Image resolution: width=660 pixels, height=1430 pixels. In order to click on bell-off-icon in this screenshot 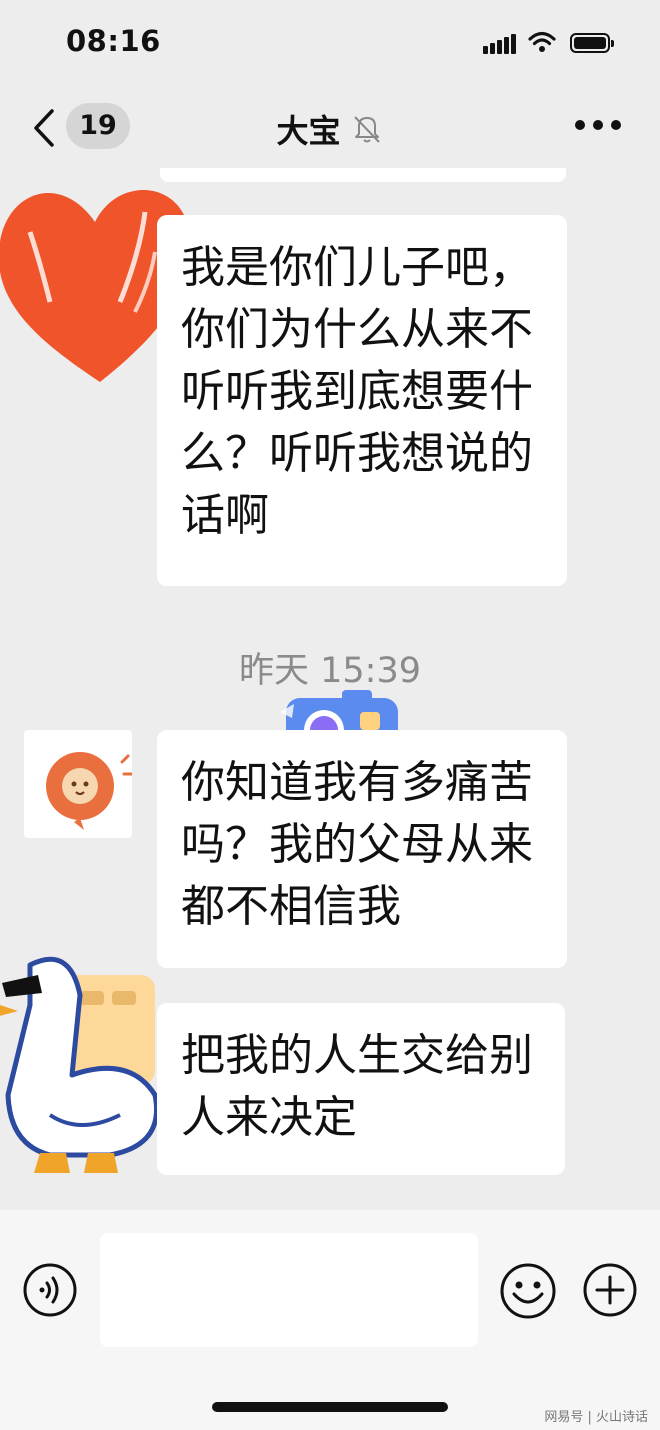, I will do `click(366, 129)`.